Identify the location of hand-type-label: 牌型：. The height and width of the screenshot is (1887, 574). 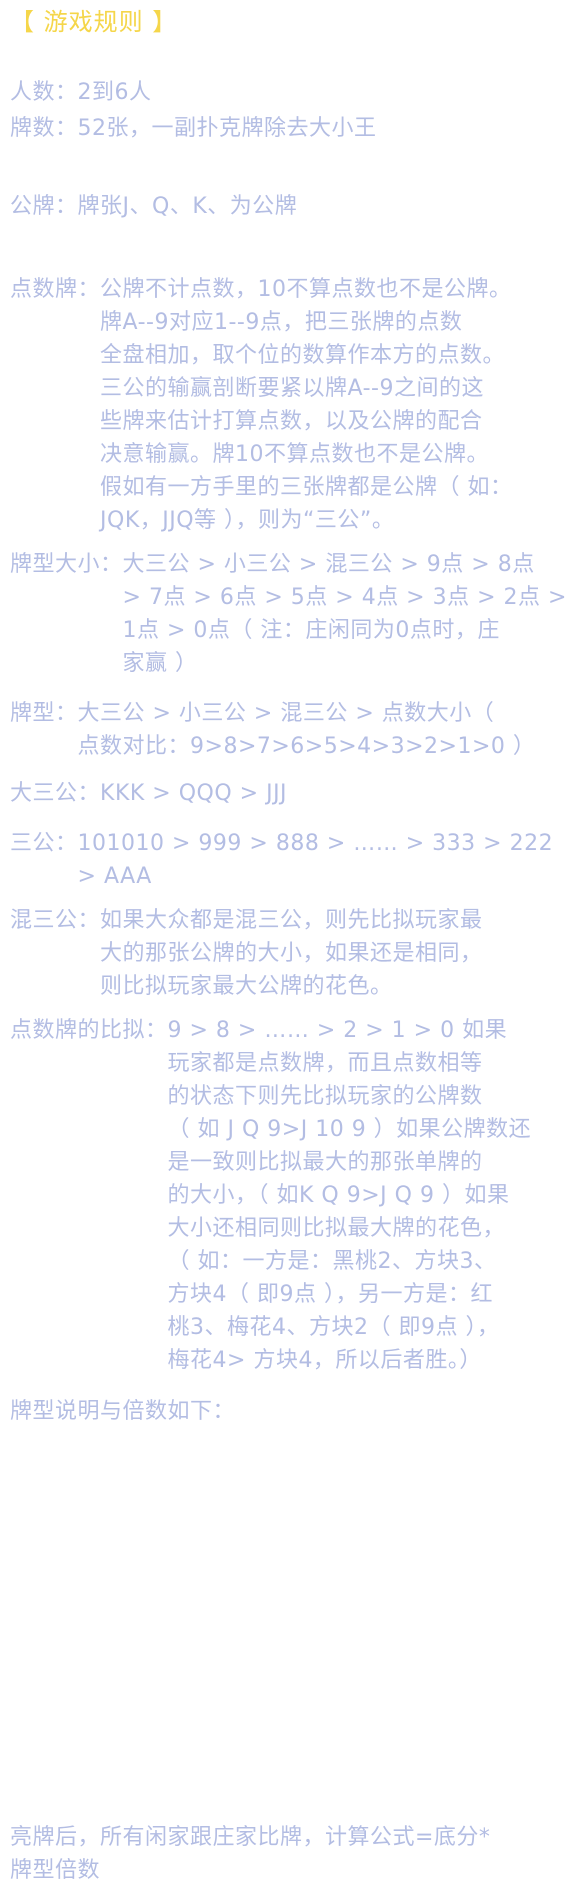
(44, 713).